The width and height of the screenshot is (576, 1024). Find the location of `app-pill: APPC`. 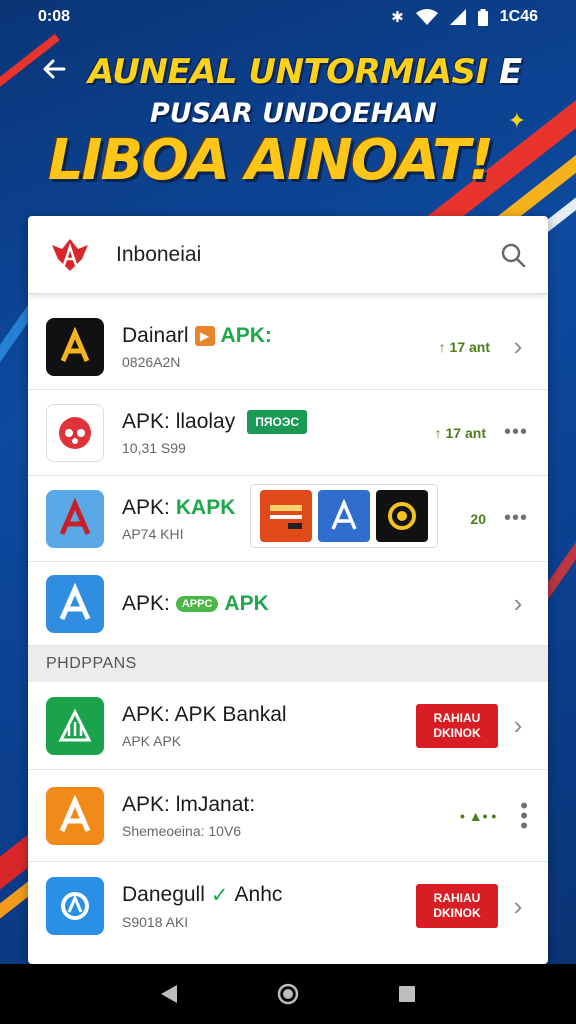

app-pill: APPC is located at coordinates (197, 603).